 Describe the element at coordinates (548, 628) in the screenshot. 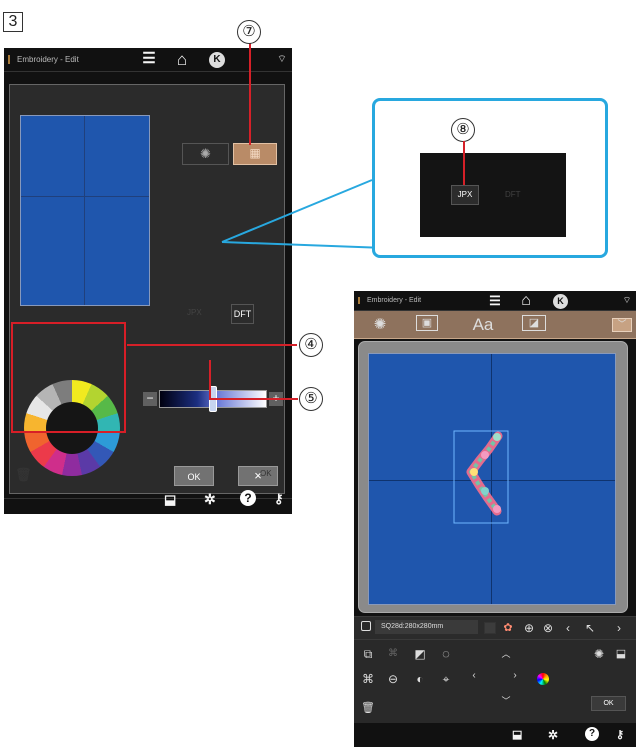

I see `zoom-out-button: ⊗` at that location.